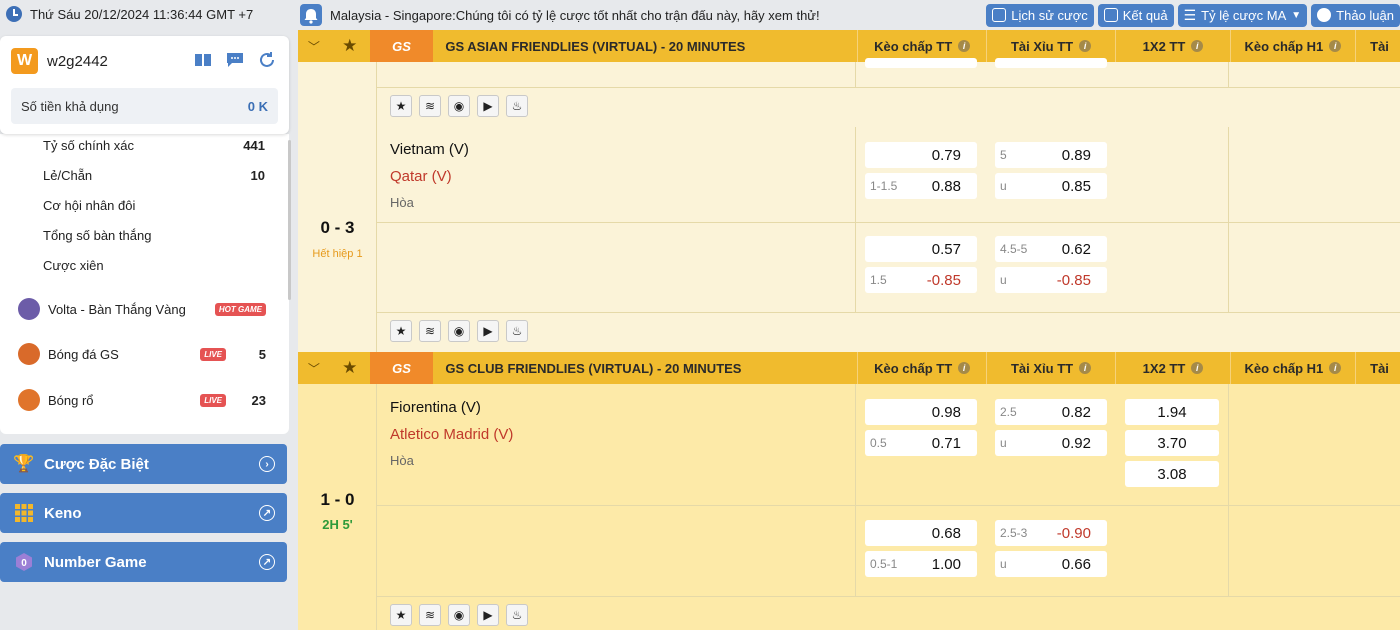 The image size is (1400, 630). Describe the element at coordinates (154, 265) in the screenshot. I see `sidebar-item-parlay: Cược xiên` at that location.